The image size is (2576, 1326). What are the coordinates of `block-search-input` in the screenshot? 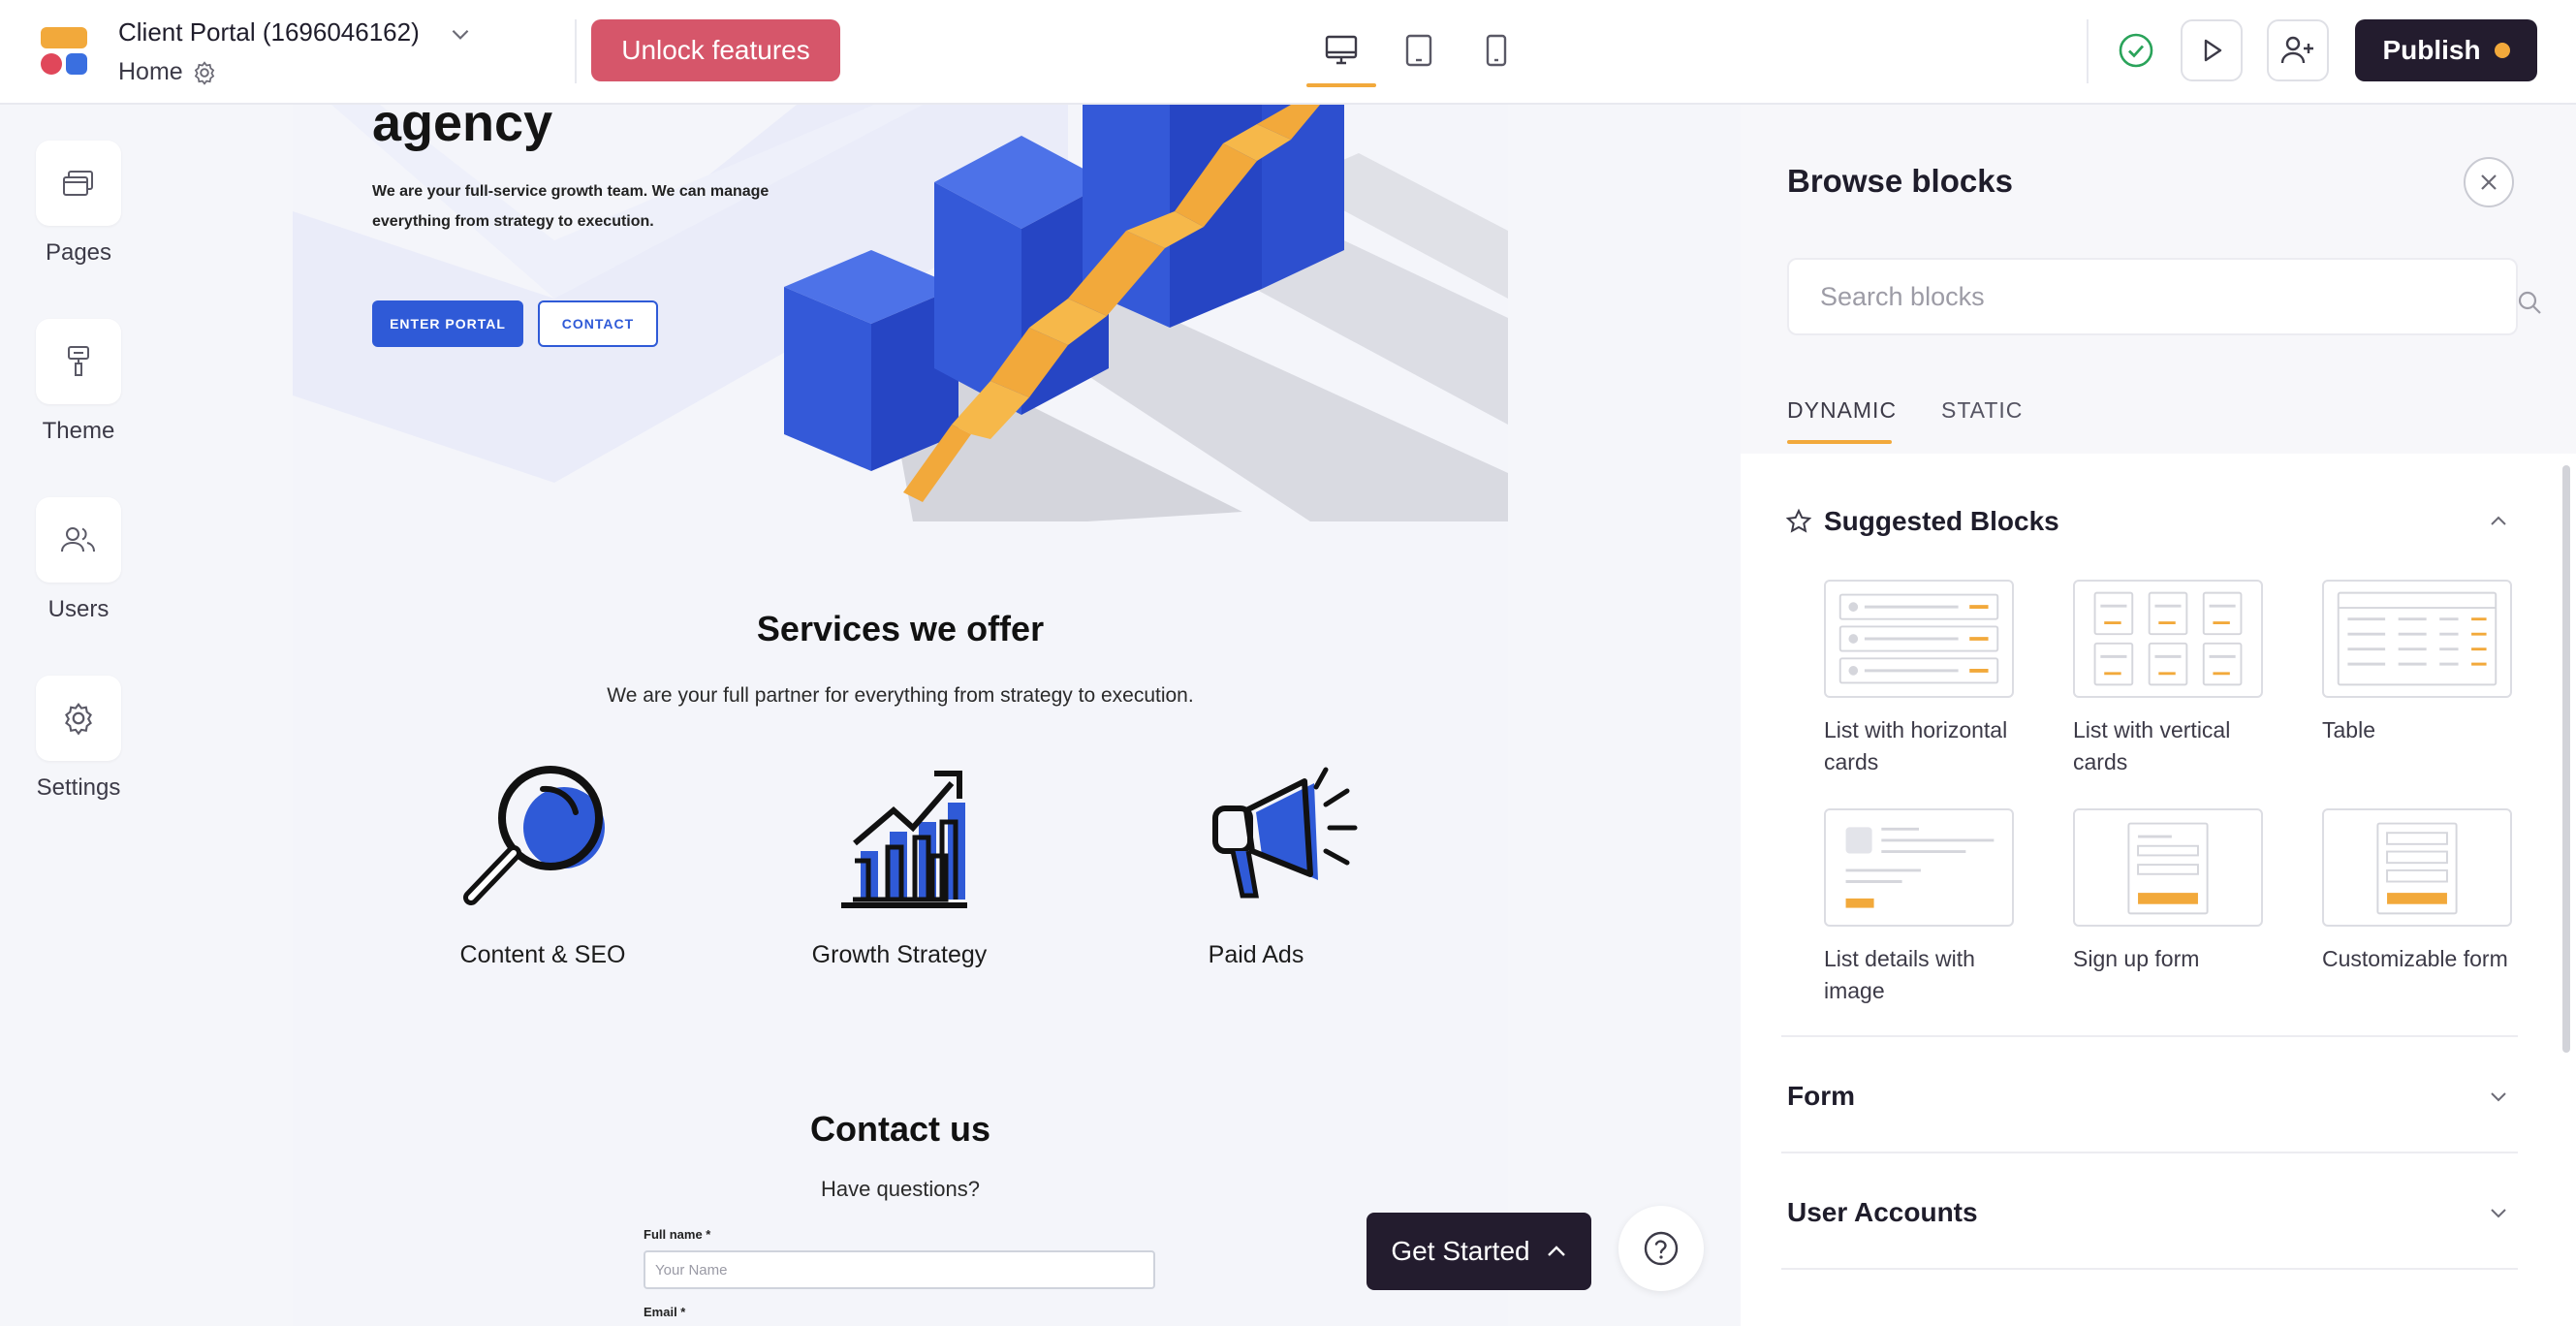 It's located at (2130, 297).